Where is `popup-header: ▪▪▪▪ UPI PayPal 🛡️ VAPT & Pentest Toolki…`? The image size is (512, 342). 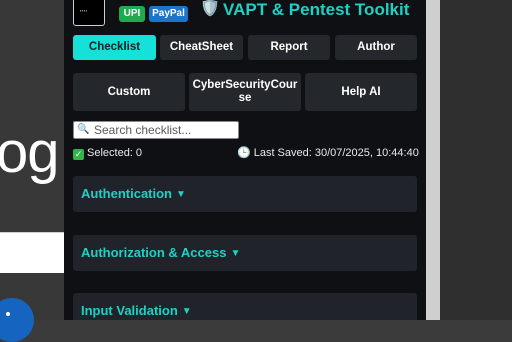
popup-header: ▪▪▪▪ UPI PayPal 🛡️ VAPT & Pentest Toolki… is located at coordinates (245, 15).